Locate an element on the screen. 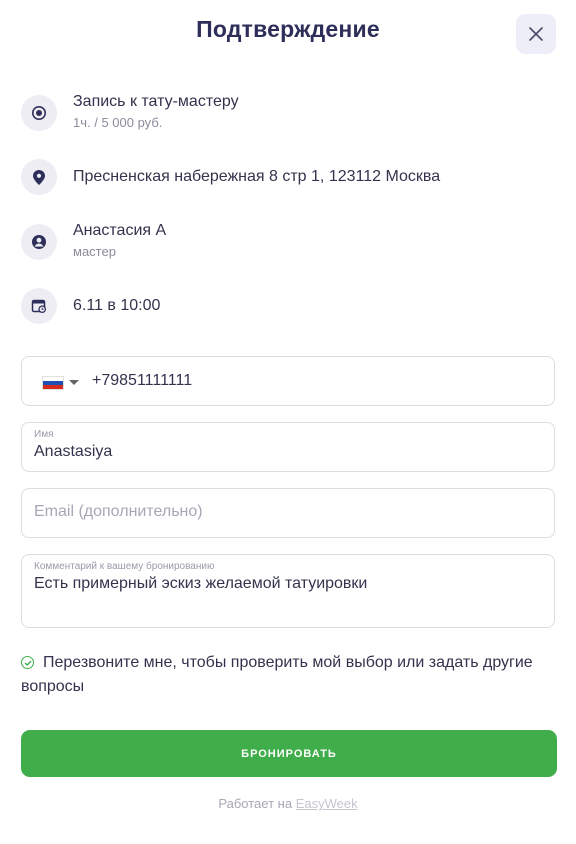 The image size is (576, 844). close-button is located at coordinates (536, 34).